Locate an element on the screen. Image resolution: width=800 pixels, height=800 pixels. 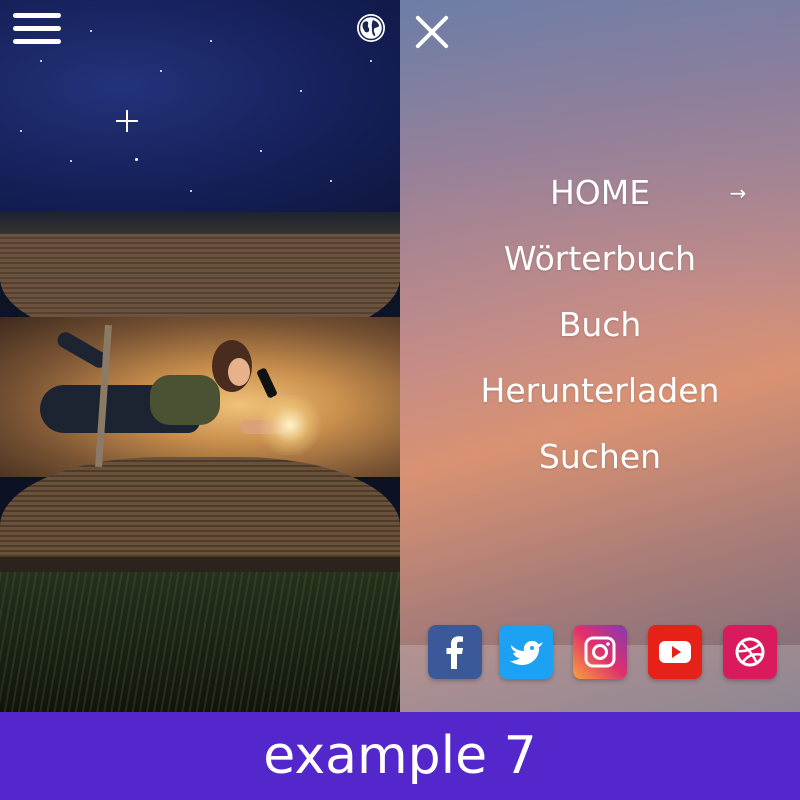
caption-bar: example 7 is located at coordinates (400, 756).